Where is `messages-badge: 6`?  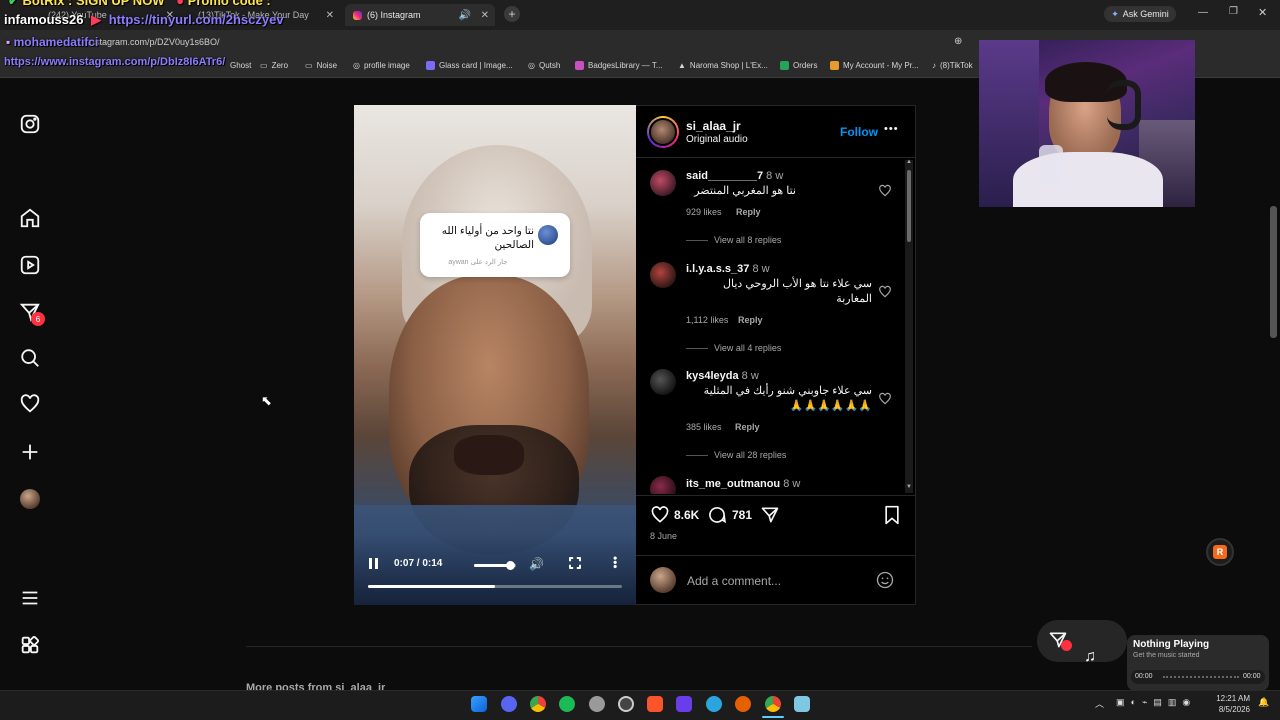
messages-badge: 6 is located at coordinates (38, 319).